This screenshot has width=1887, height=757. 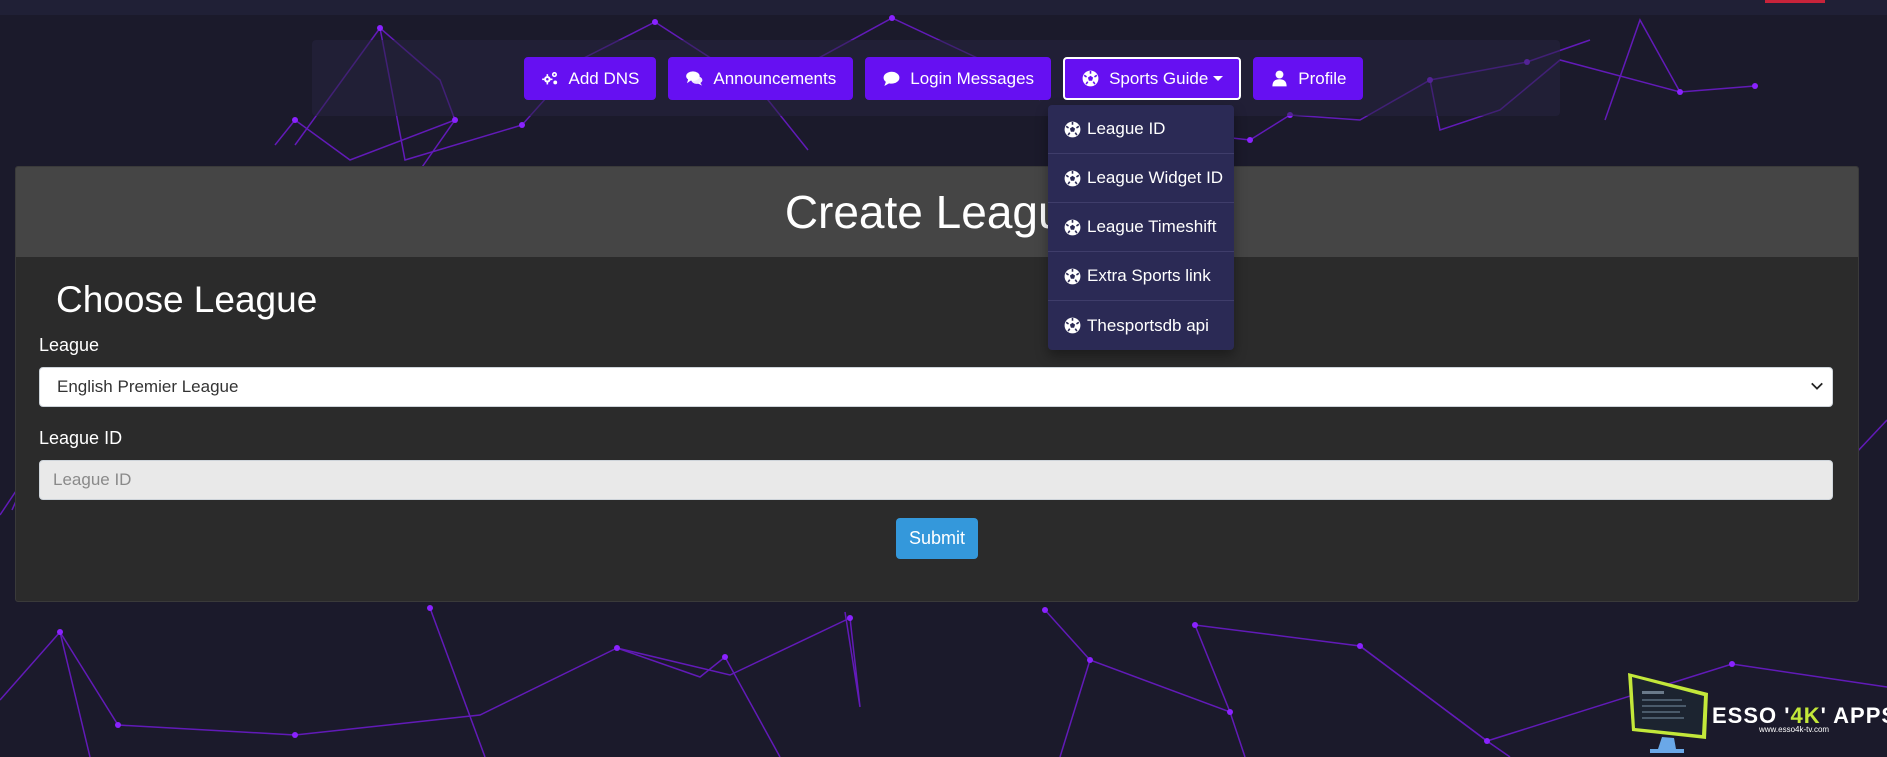 I want to click on menu-item-label: League Timeshift, so click(x=1152, y=226).